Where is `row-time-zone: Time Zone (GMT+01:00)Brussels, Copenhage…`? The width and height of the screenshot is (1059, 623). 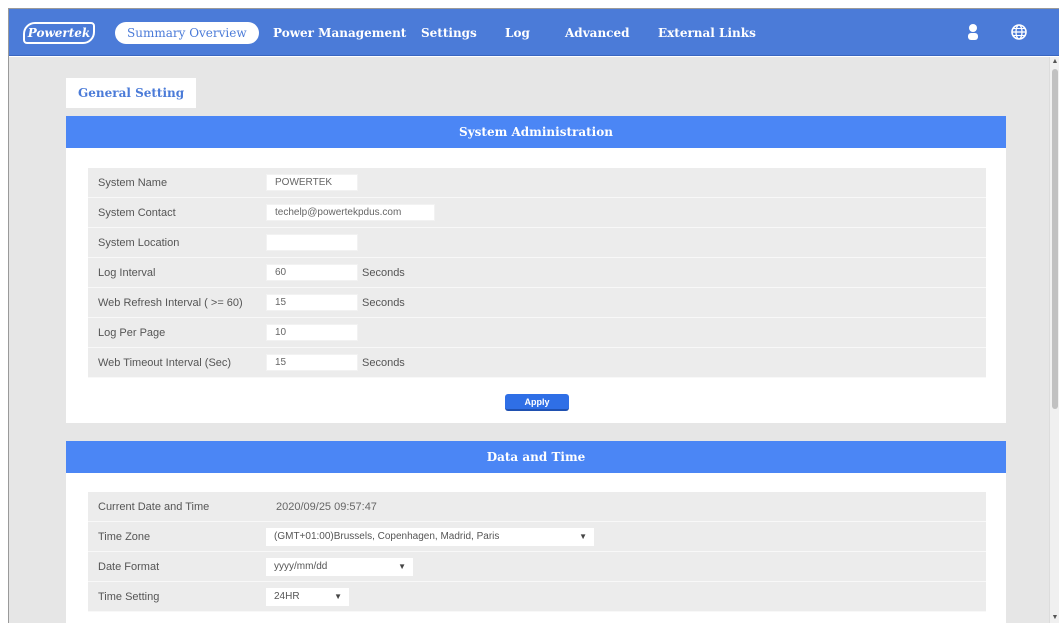
row-time-zone: Time Zone (GMT+01:00)Brussels, Copenhage… is located at coordinates (537, 537).